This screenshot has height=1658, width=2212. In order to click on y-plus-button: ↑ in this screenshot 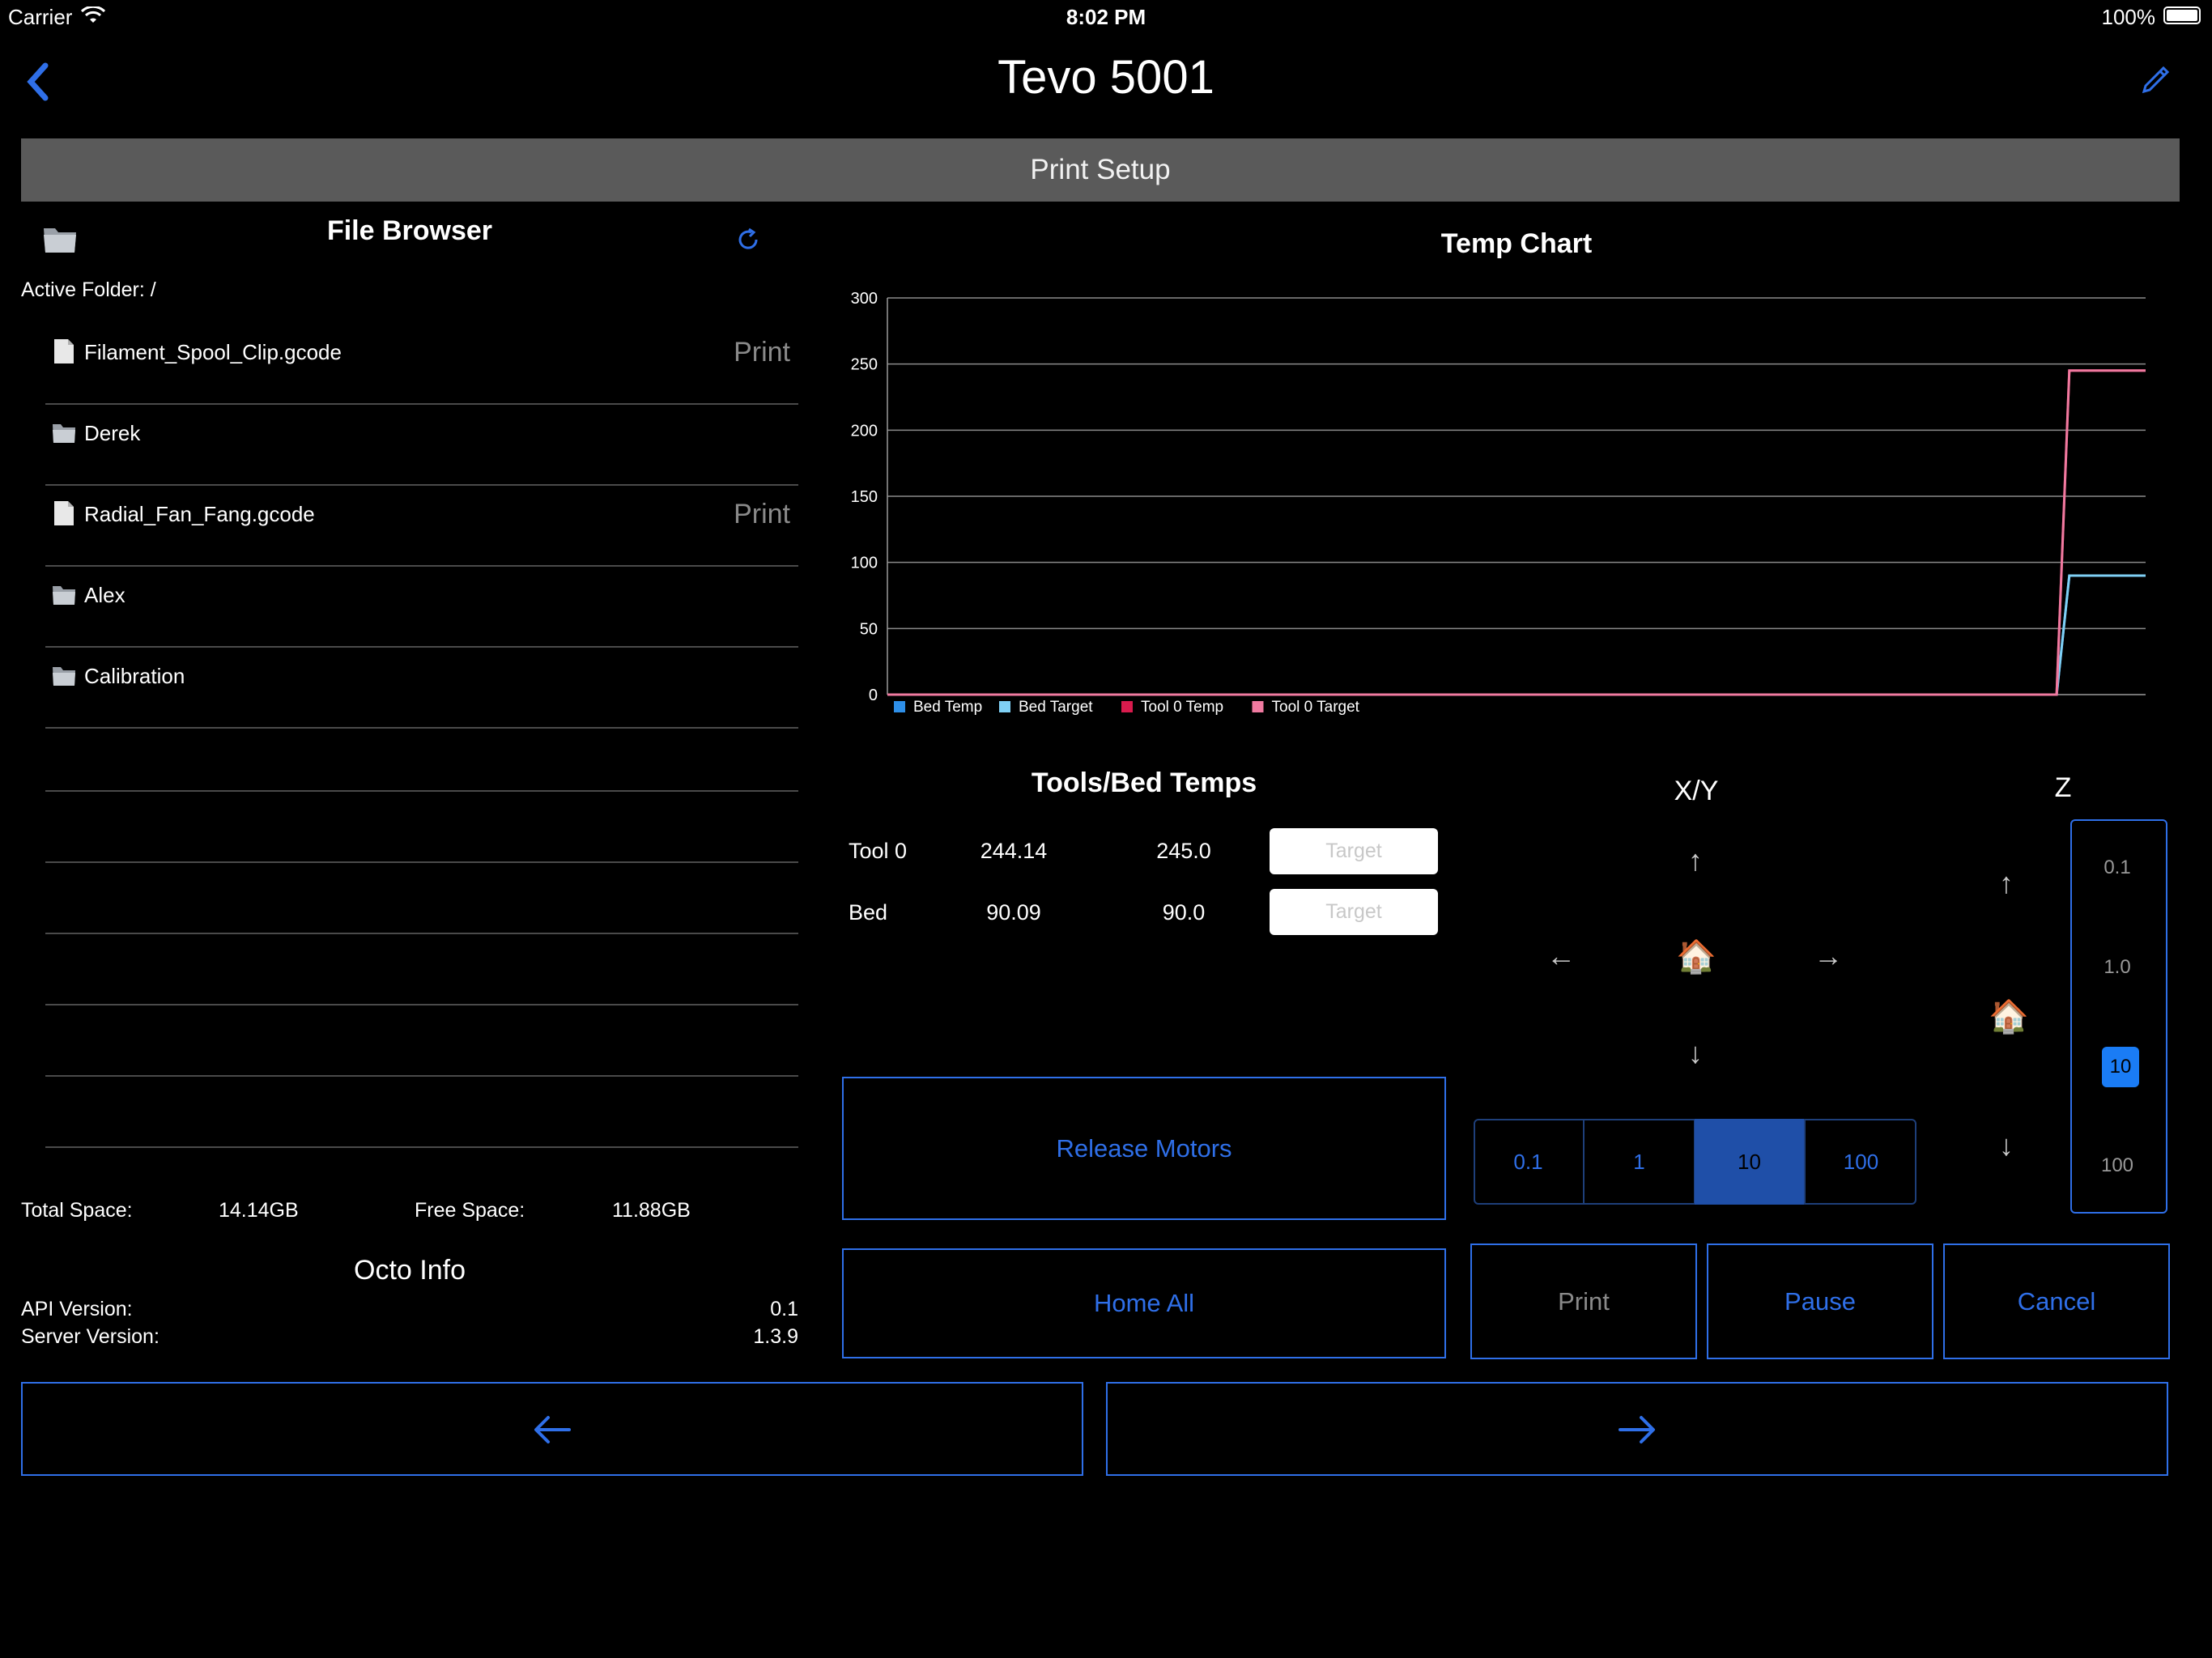, I will do `click(1695, 861)`.